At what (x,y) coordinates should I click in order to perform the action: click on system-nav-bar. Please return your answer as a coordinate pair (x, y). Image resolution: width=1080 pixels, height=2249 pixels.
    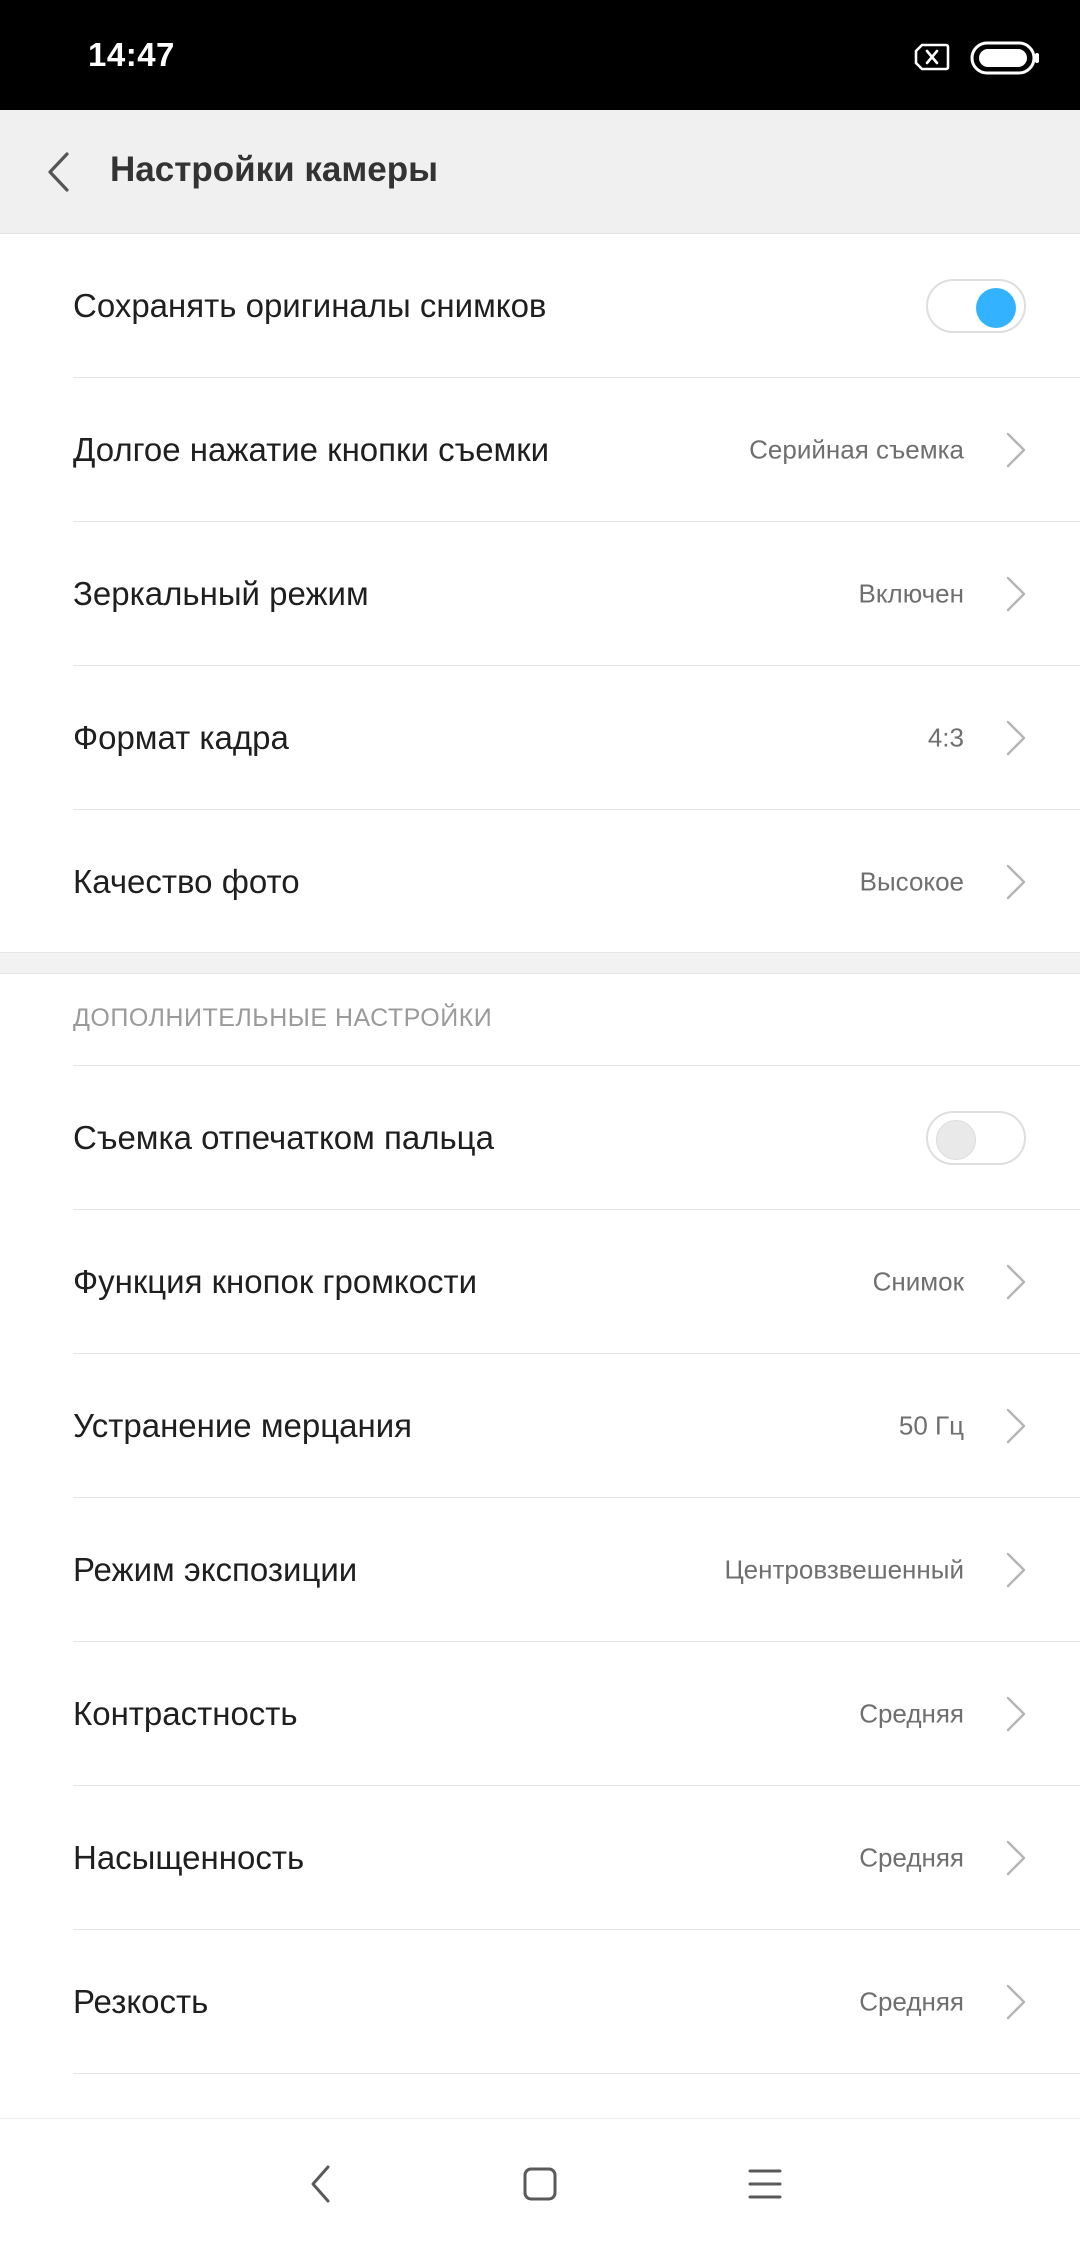
    Looking at the image, I should click on (540, 2183).